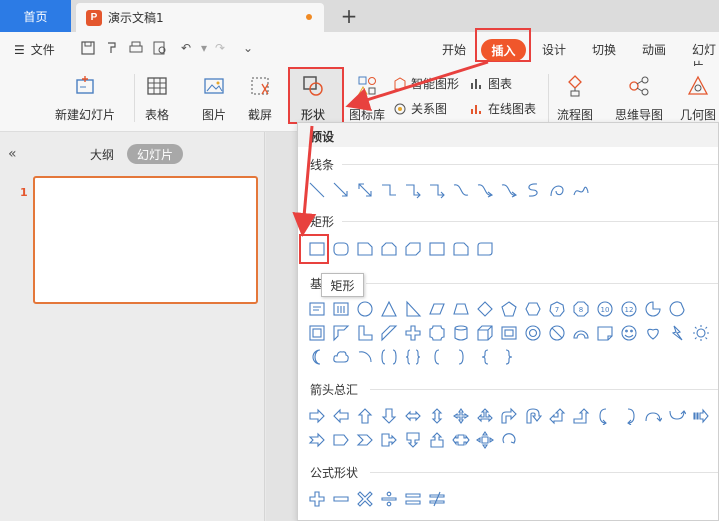  What do you see at coordinates (639, 98) in the screenshot?
I see `mindmap-button: 思维导图` at bounding box center [639, 98].